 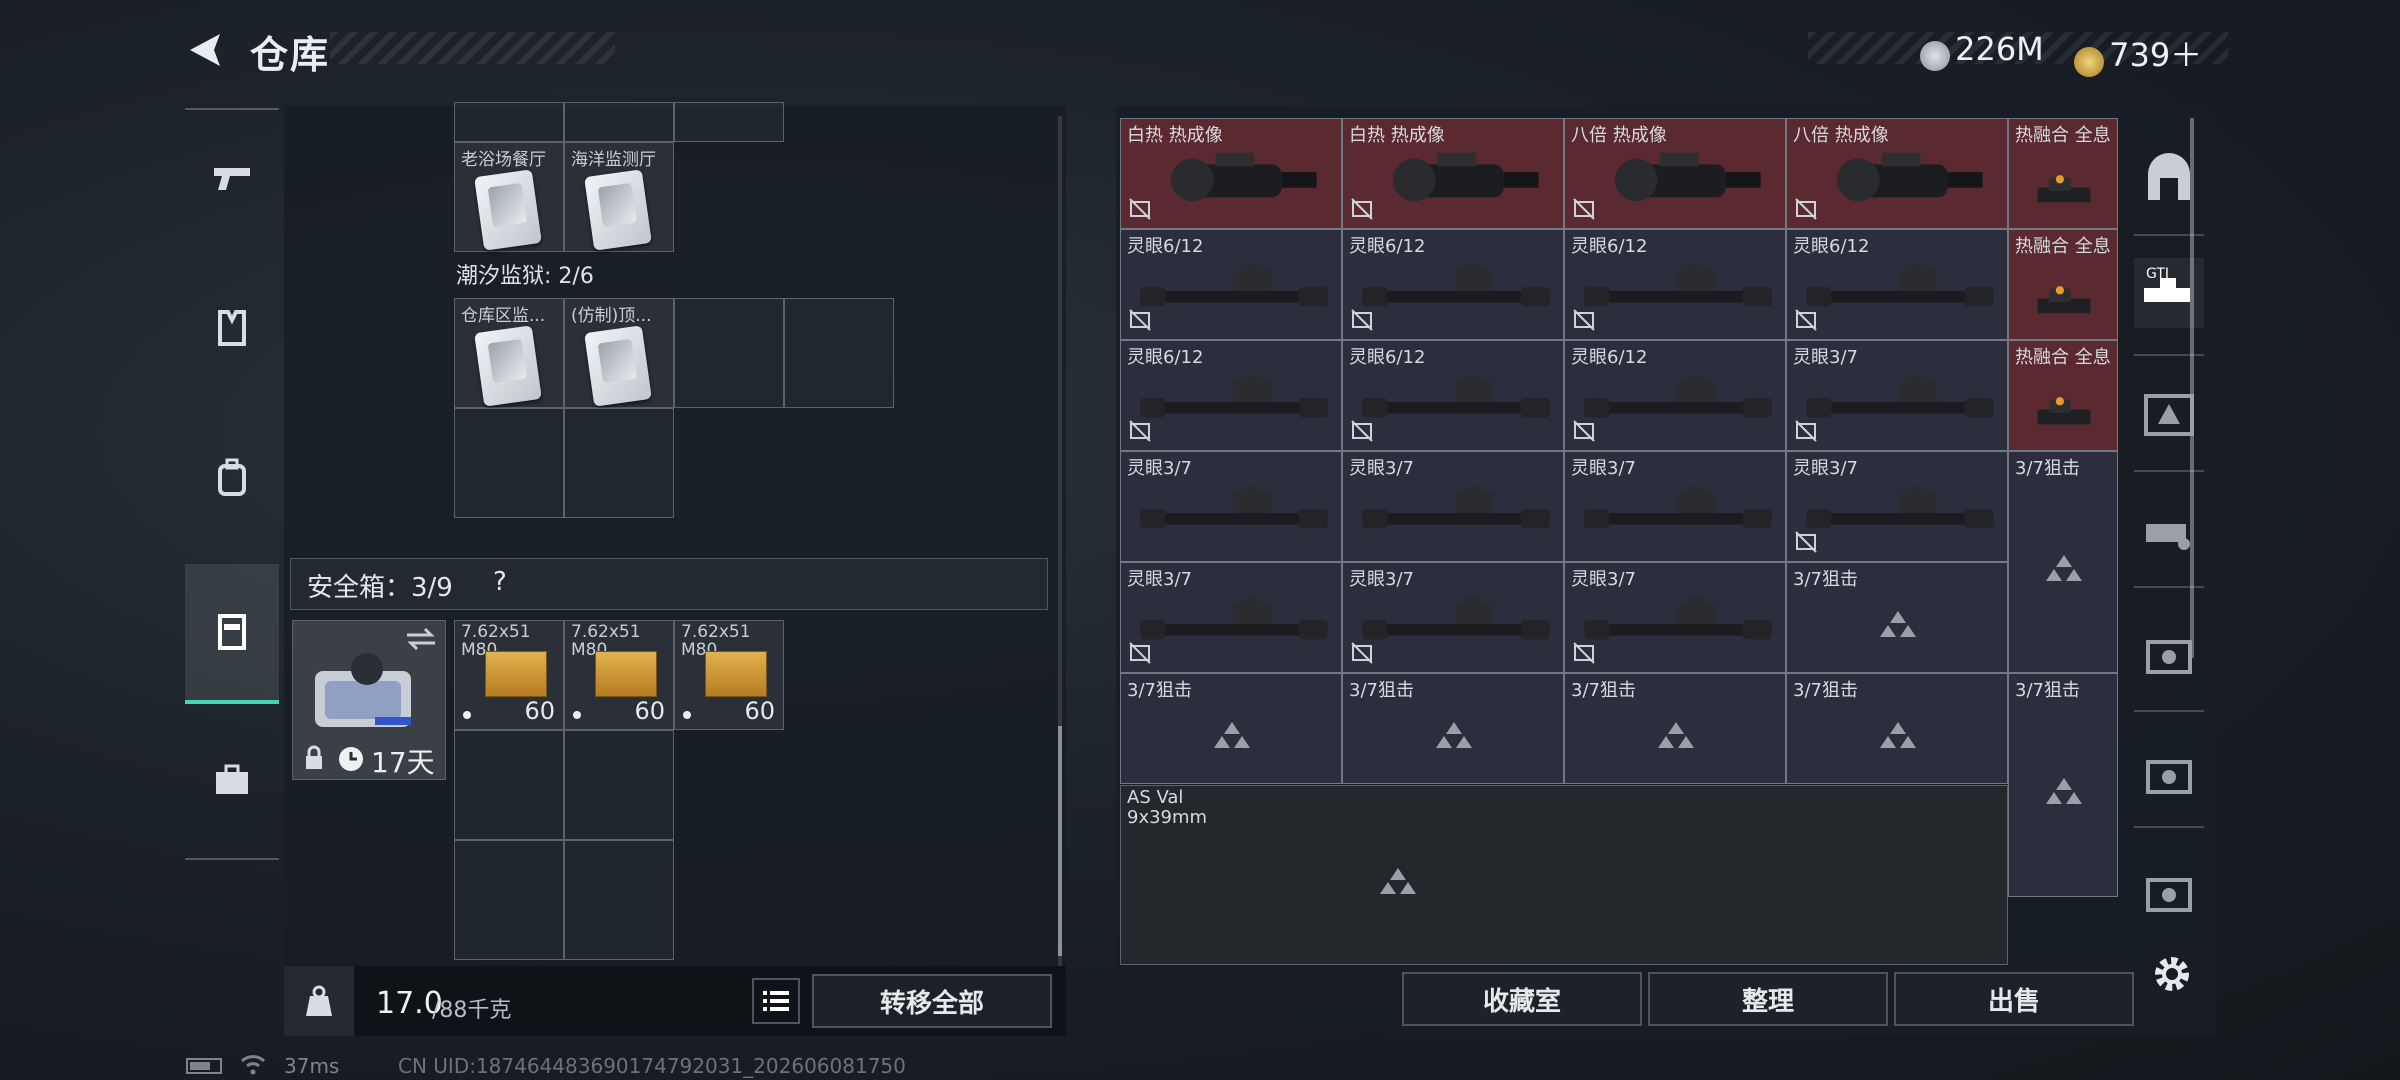 I want to click on nav-storage, so click(x=232, y=634).